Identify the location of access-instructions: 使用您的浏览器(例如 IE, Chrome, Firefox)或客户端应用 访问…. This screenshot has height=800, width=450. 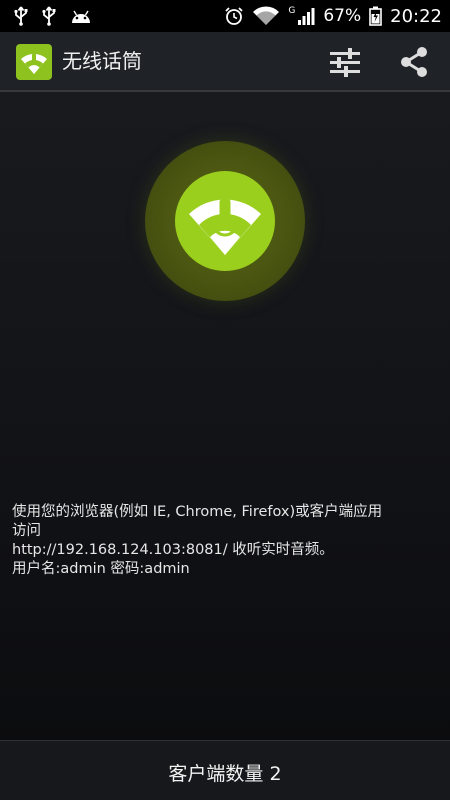
(225, 541).